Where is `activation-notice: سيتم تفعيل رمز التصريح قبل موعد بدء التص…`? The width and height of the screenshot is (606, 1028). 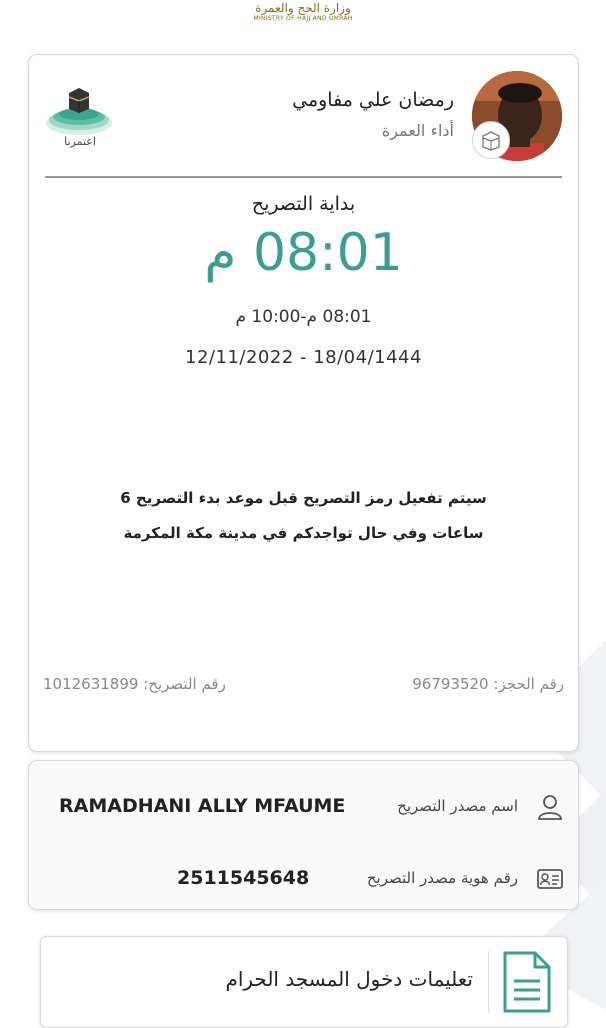 activation-notice: سيتم تفعيل رمز التصريح قبل موعد بدء التص… is located at coordinates (303, 516).